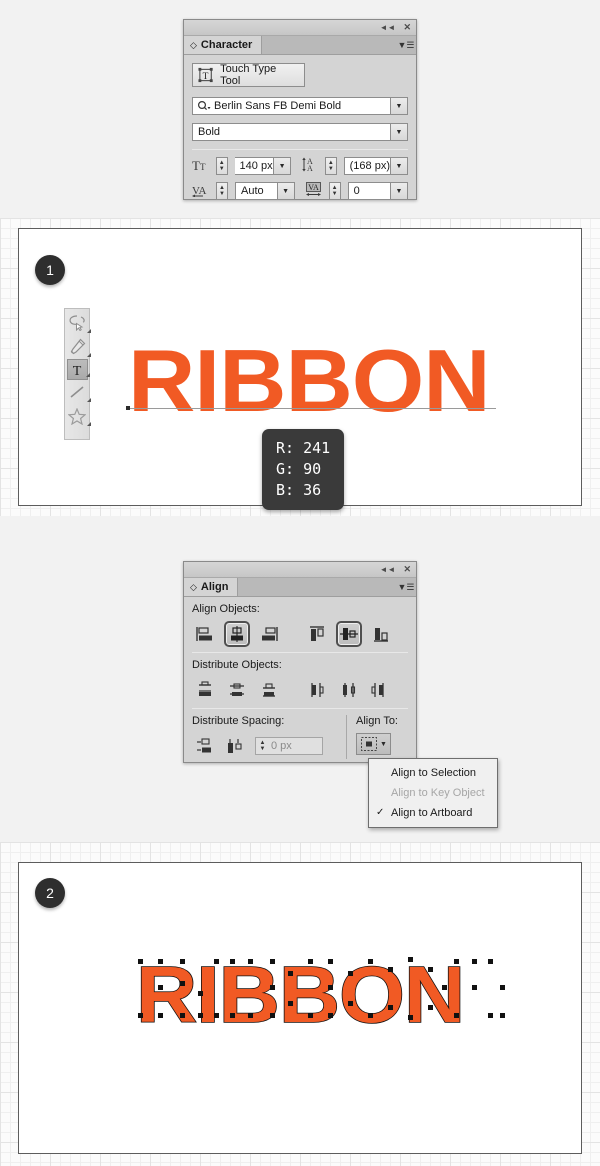 The image size is (600, 1166). I want to click on tab-character: ◇ Character, so click(223, 45).